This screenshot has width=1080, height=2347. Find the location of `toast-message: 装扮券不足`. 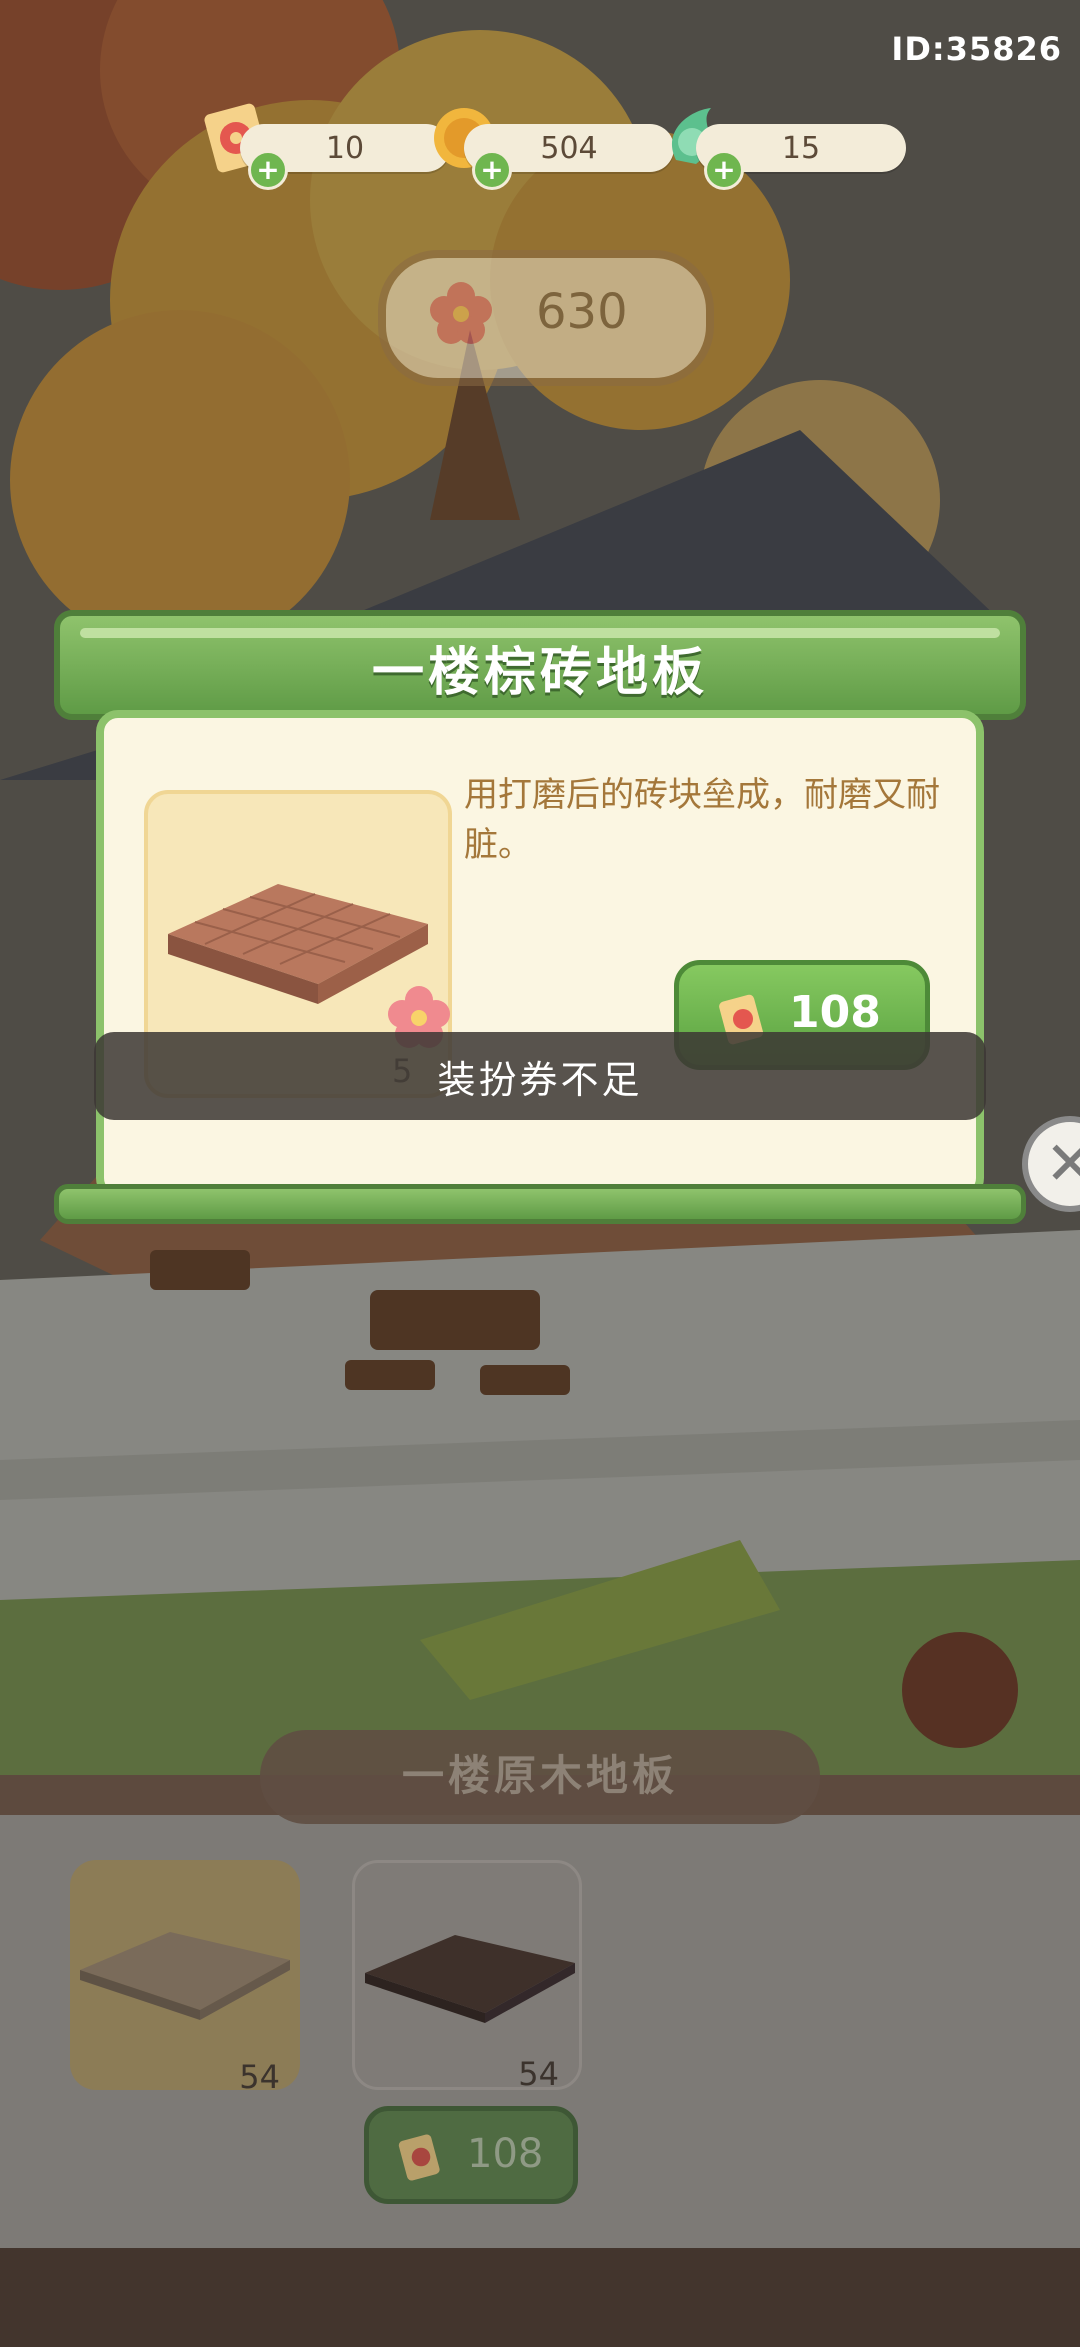

toast-message: 装扮券不足 is located at coordinates (540, 1076).